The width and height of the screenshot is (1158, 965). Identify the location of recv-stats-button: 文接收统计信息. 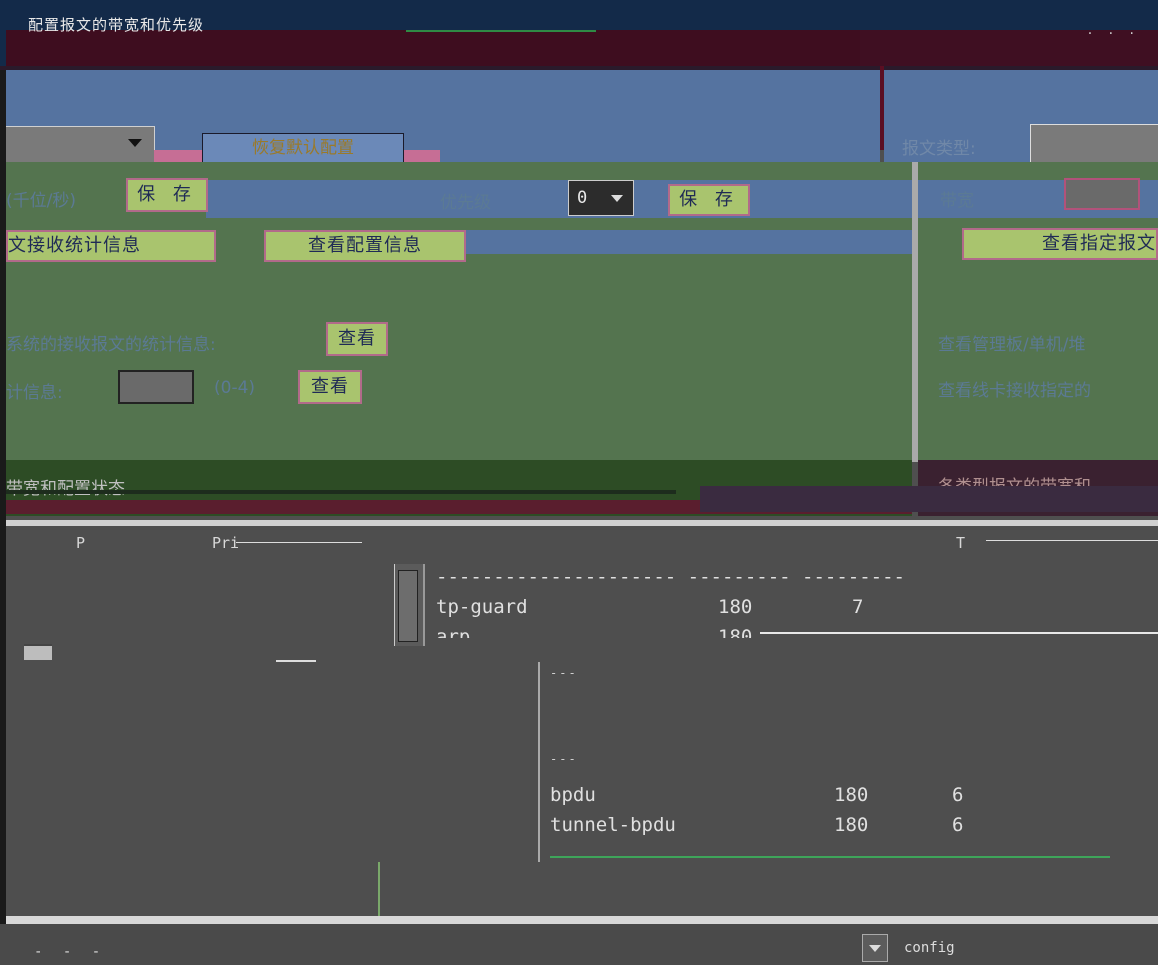
(111, 246).